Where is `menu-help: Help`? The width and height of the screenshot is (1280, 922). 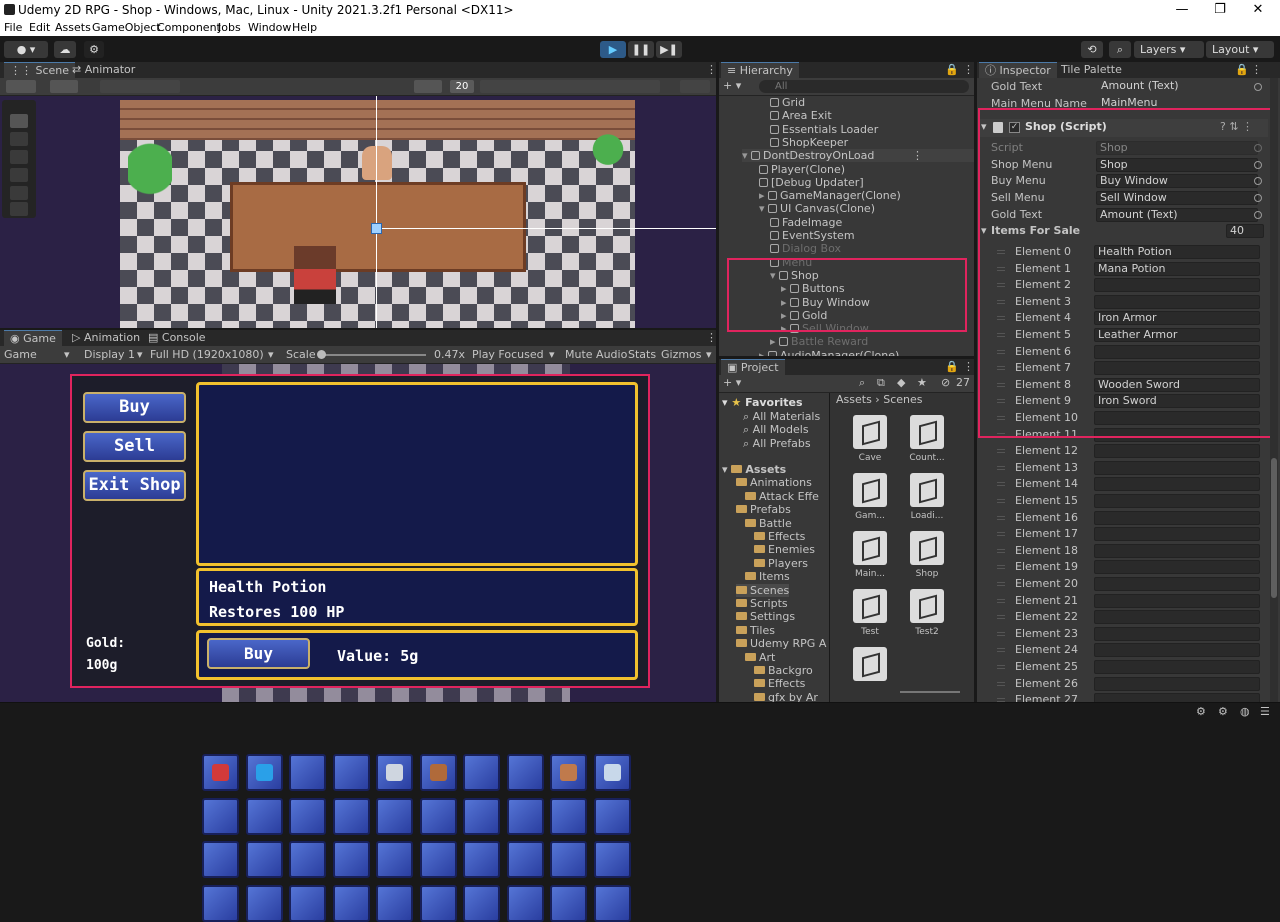
menu-help: Help is located at coordinates (304, 27).